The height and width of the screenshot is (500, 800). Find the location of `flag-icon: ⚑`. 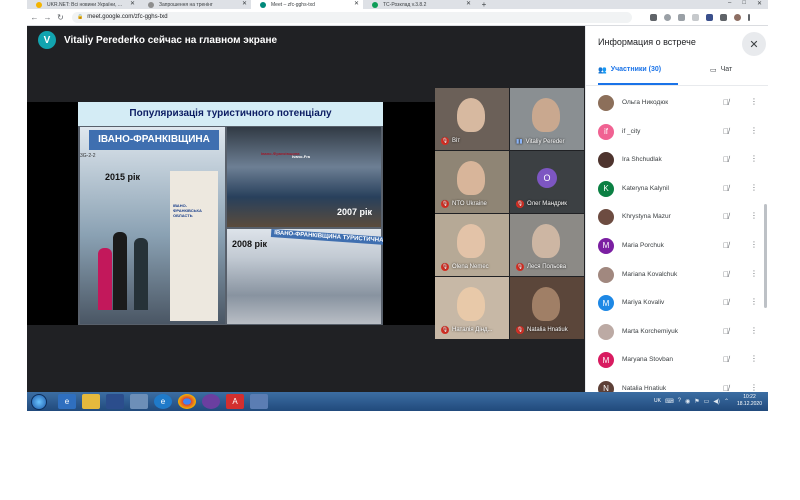

flag-icon: ⚑ is located at coordinates (696, 401).